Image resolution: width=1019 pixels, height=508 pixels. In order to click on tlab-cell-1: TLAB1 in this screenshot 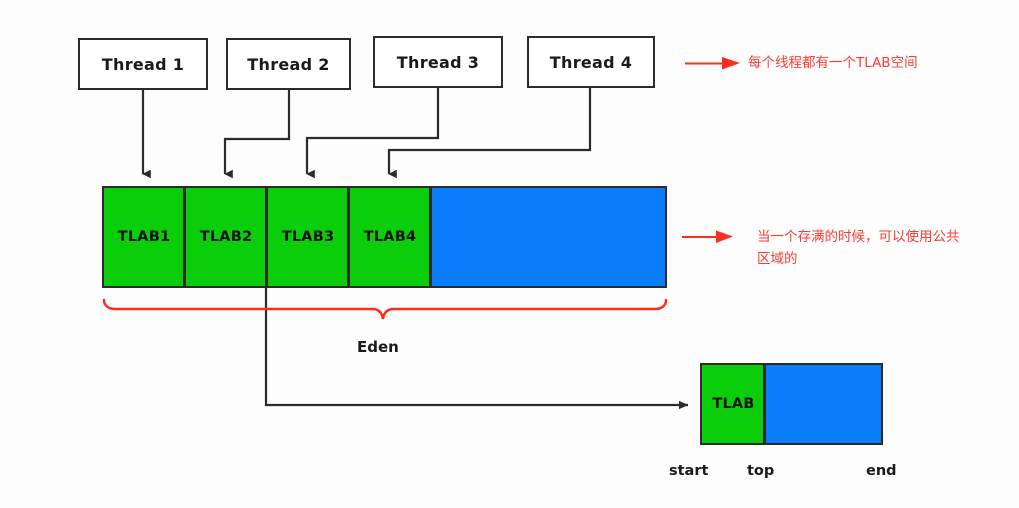, I will do `click(144, 237)`.